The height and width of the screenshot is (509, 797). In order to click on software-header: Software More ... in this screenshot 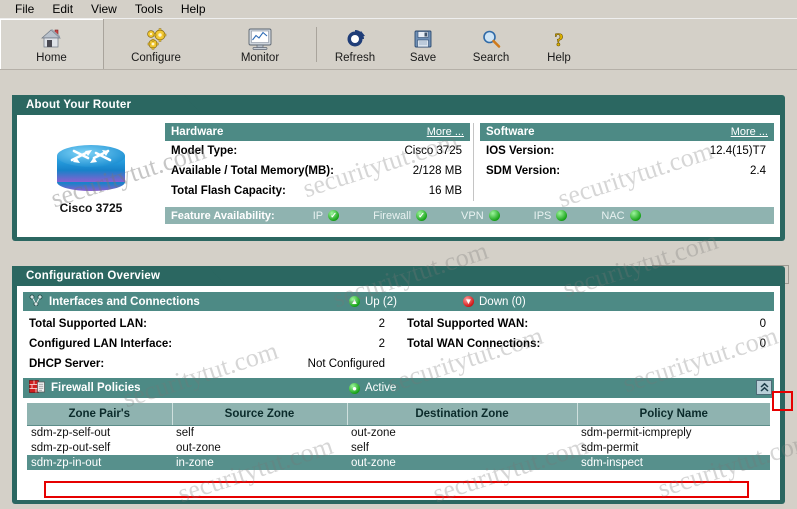, I will do `click(627, 132)`.